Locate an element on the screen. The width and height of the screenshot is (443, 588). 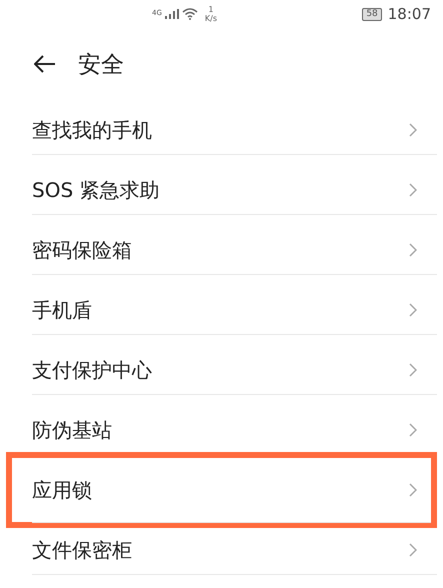
menu-label: 防伪基站 is located at coordinates (72, 430).